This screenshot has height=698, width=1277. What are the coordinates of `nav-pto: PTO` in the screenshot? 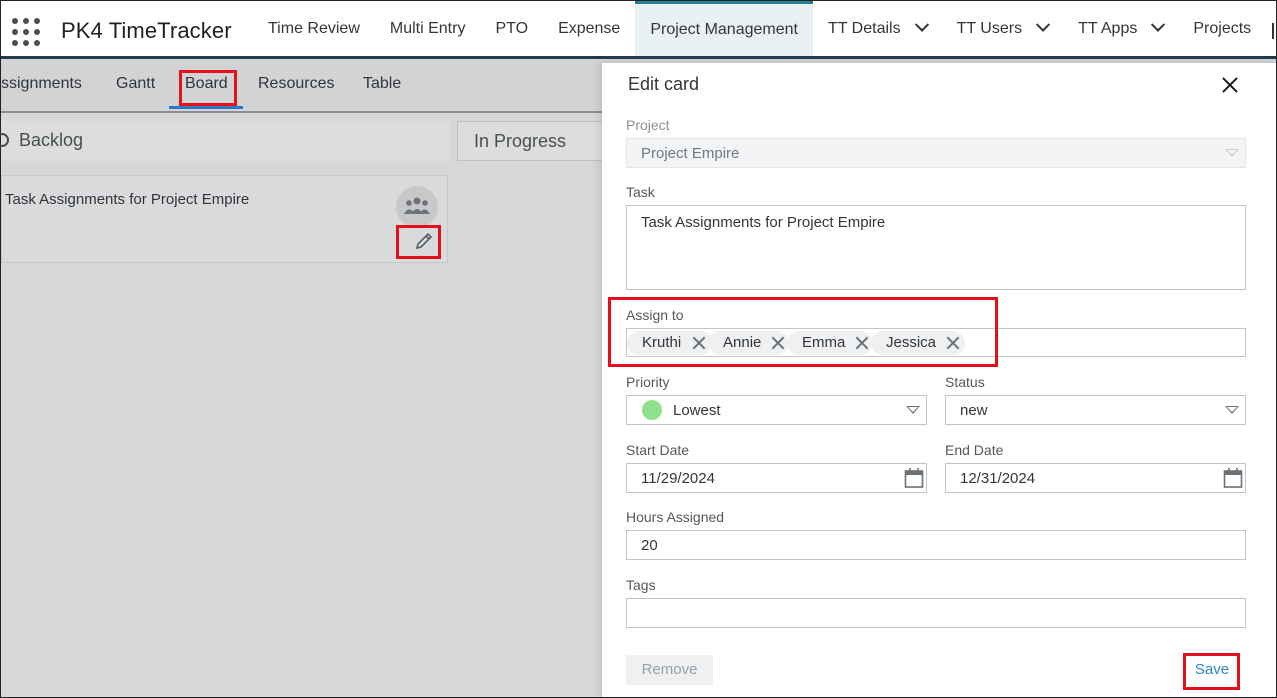 It's located at (511, 28).